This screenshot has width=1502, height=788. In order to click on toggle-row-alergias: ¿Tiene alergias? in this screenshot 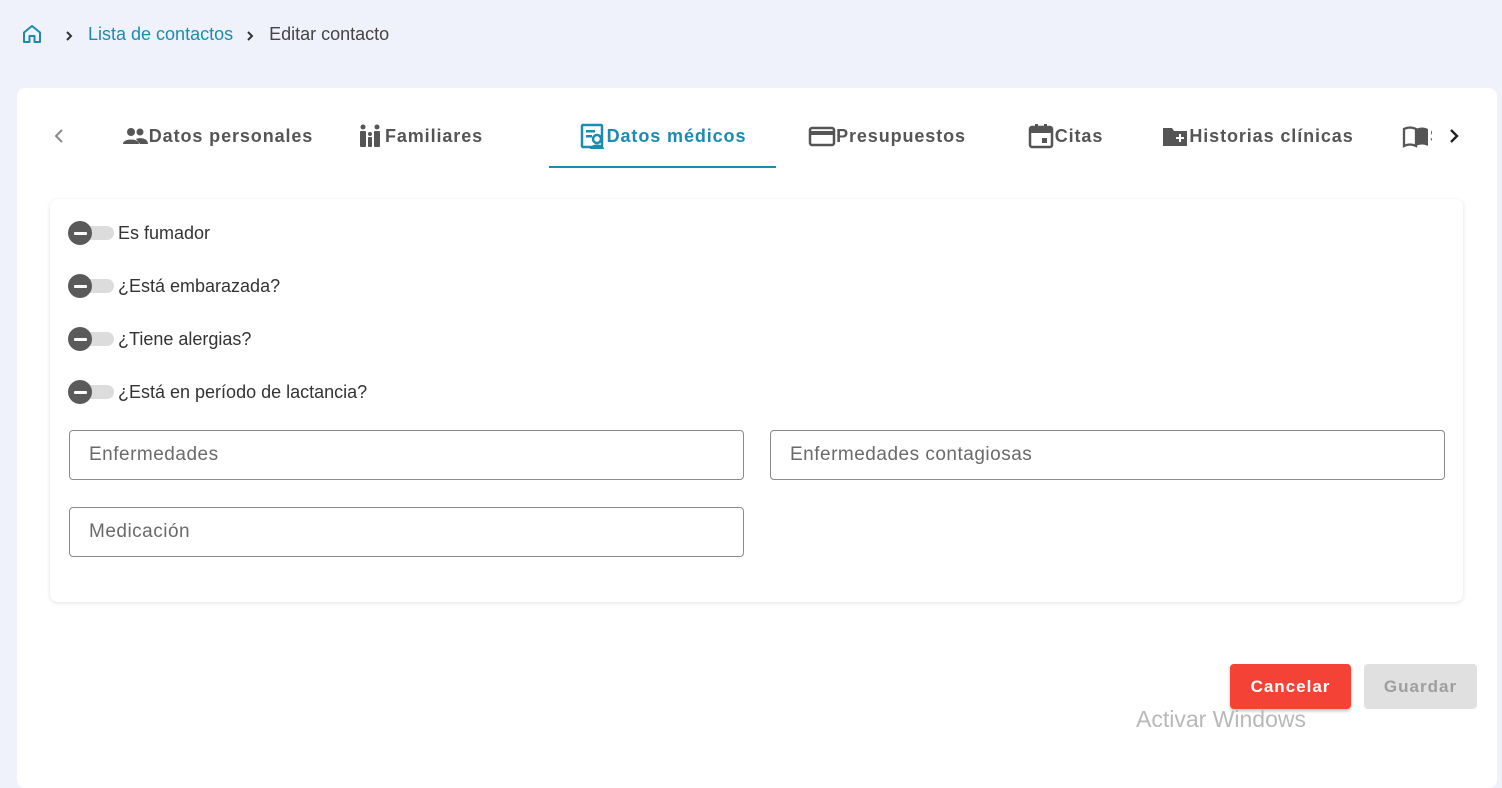, I will do `click(159, 339)`.